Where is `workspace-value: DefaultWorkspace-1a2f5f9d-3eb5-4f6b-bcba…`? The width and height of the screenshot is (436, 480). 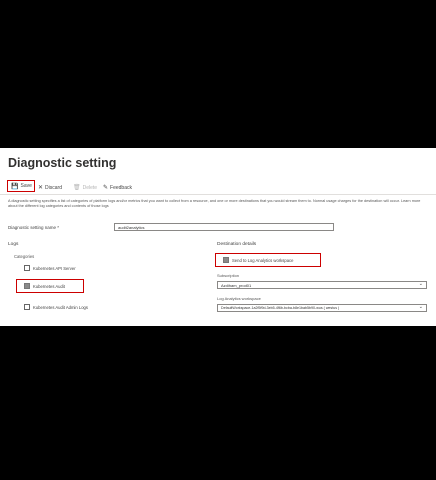 workspace-value: DefaultWorkspace-1a2f5f9d-3eb5-4f6b-bcba… is located at coordinates (280, 308).